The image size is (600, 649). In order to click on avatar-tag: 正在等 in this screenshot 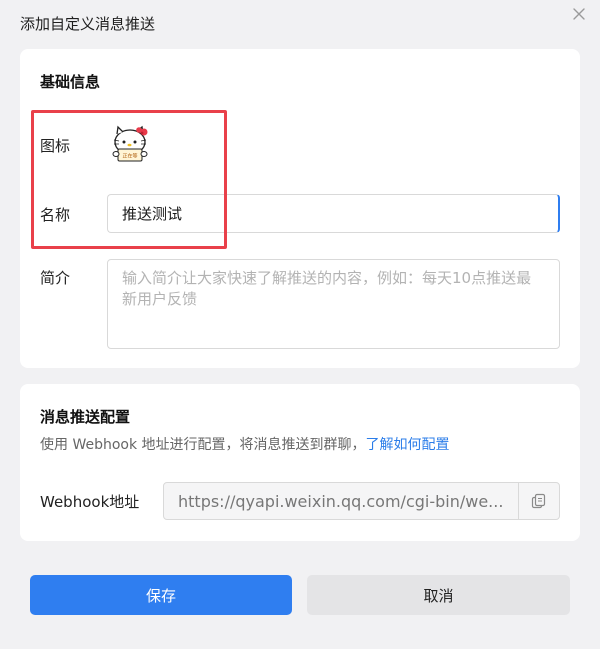, I will do `click(129, 156)`.